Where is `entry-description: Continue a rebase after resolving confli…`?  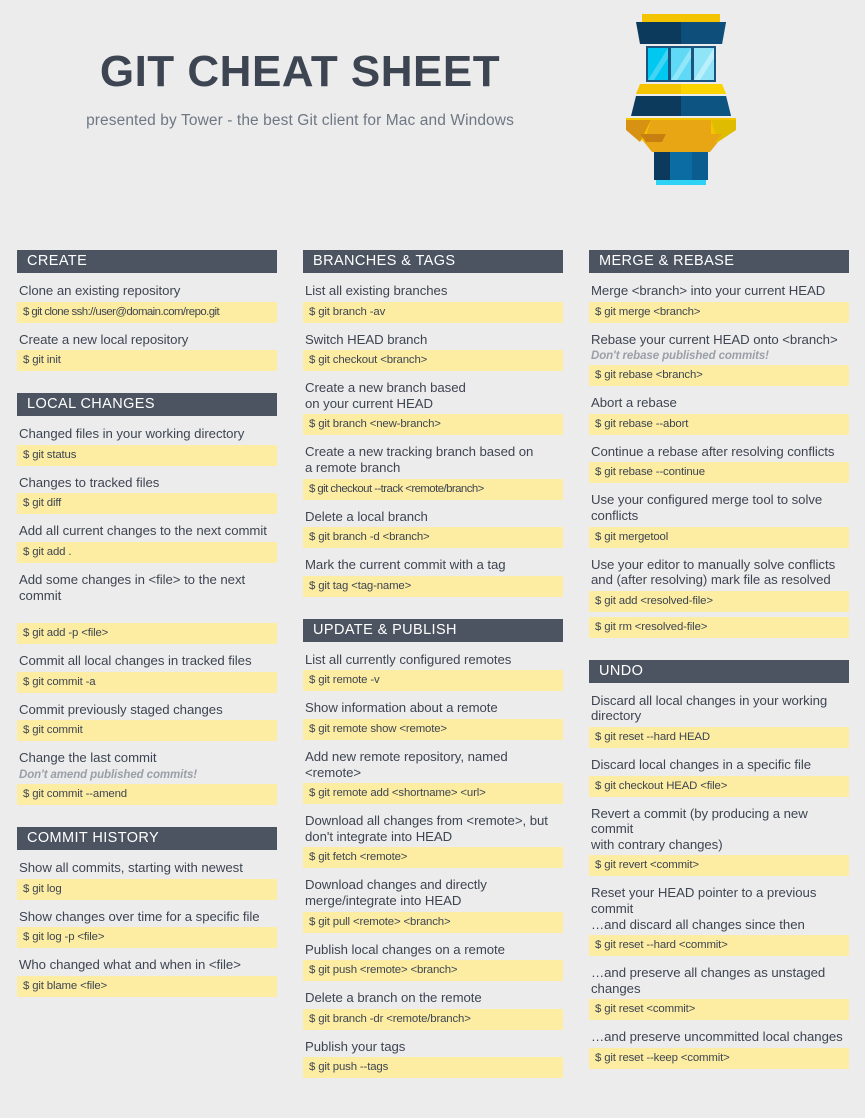 entry-description: Continue a rebase after resolving confli… is located at coordinates (713, 451).